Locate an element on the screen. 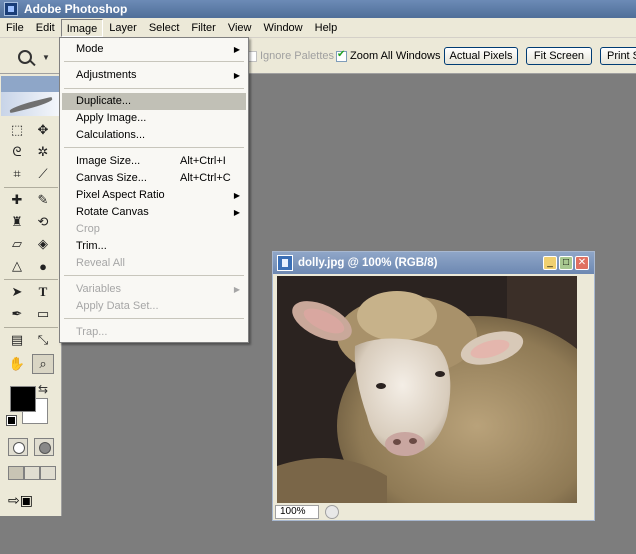 The width and height of the screenshot is (636, 554). menu-edit: Edit is located at coordinates (45, 28).